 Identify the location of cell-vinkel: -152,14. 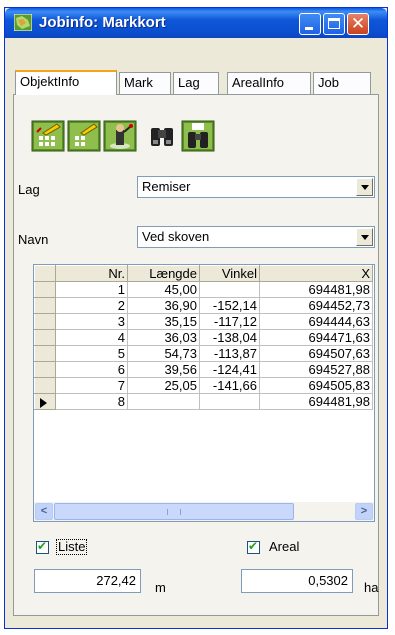
(229, 305).